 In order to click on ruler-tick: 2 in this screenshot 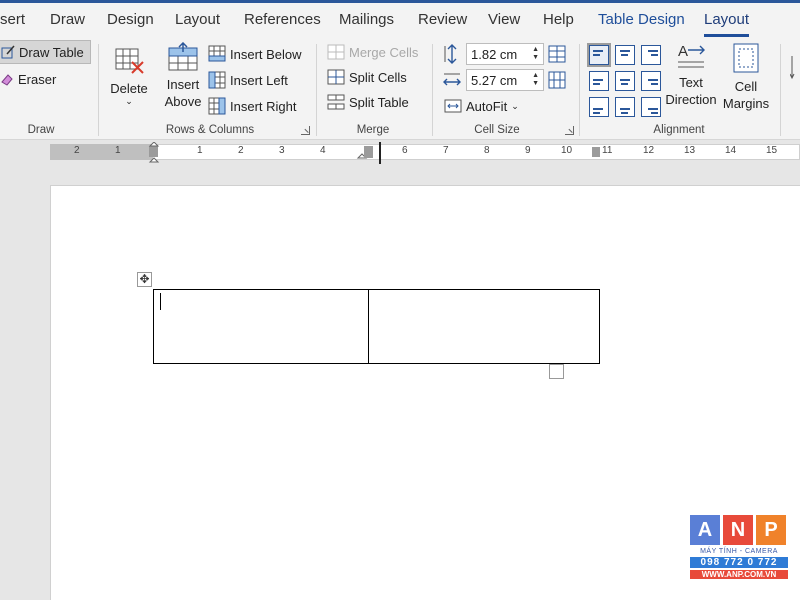, I will do `click(241, 150)`.